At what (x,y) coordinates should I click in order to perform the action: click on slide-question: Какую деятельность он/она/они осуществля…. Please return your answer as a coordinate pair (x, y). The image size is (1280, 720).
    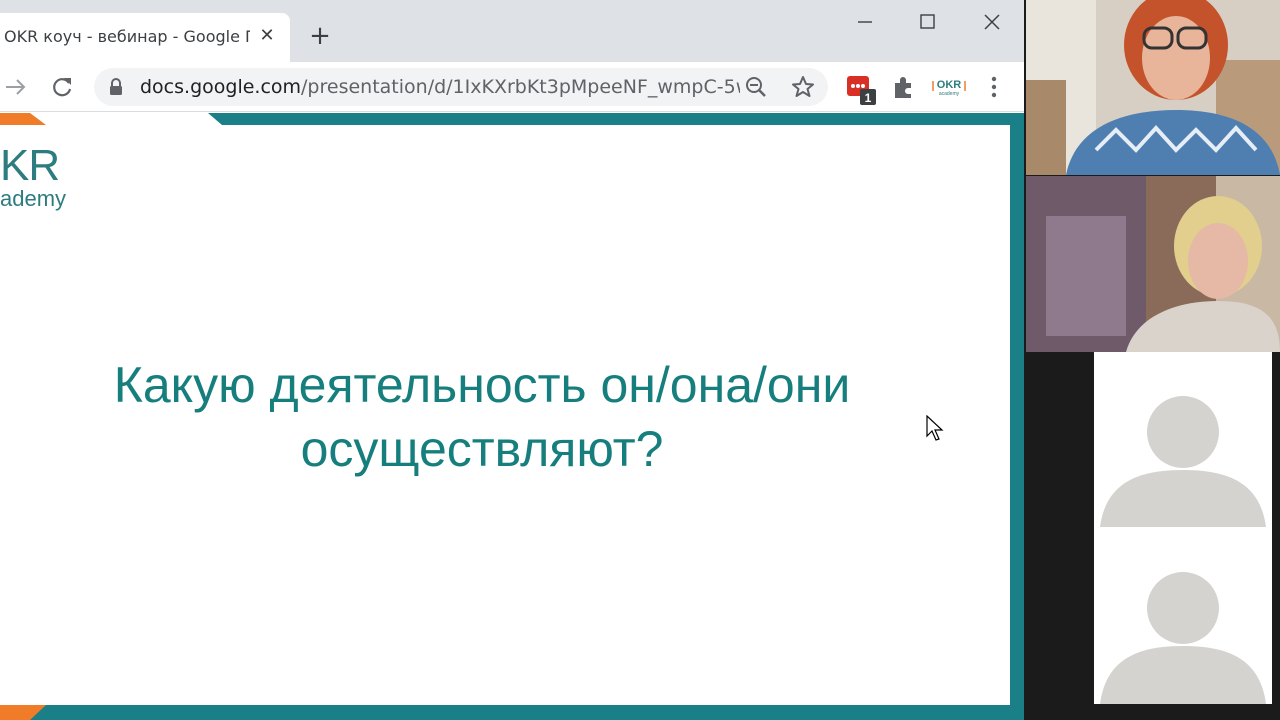
    Looking at the image, I should click on (482, 417).